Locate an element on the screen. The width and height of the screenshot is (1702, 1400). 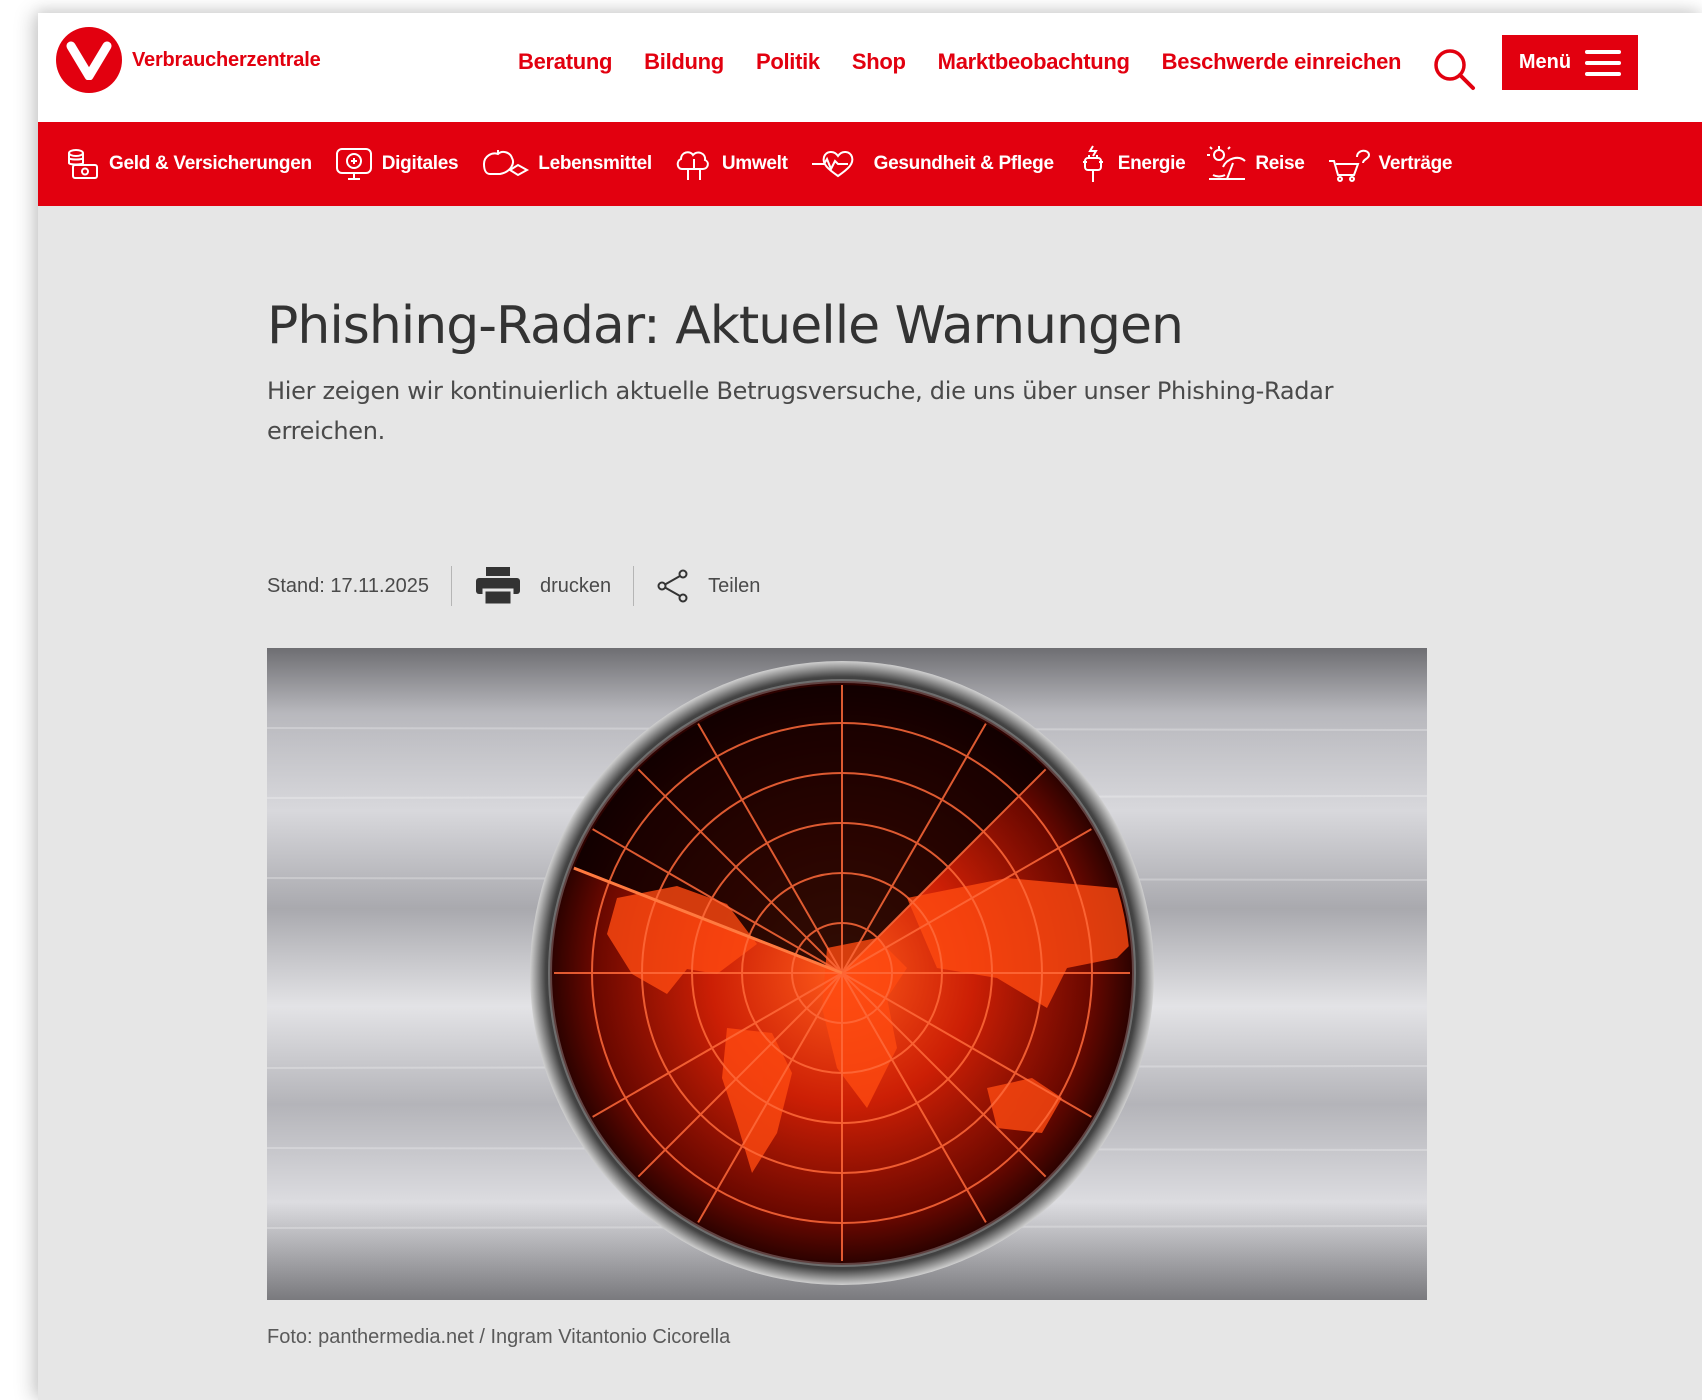
nav-bildung: Bildung is located at coordinates (684, 62).